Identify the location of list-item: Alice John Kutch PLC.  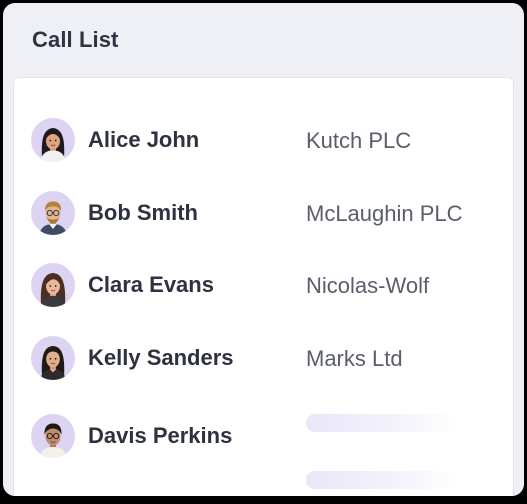
(263, 140).